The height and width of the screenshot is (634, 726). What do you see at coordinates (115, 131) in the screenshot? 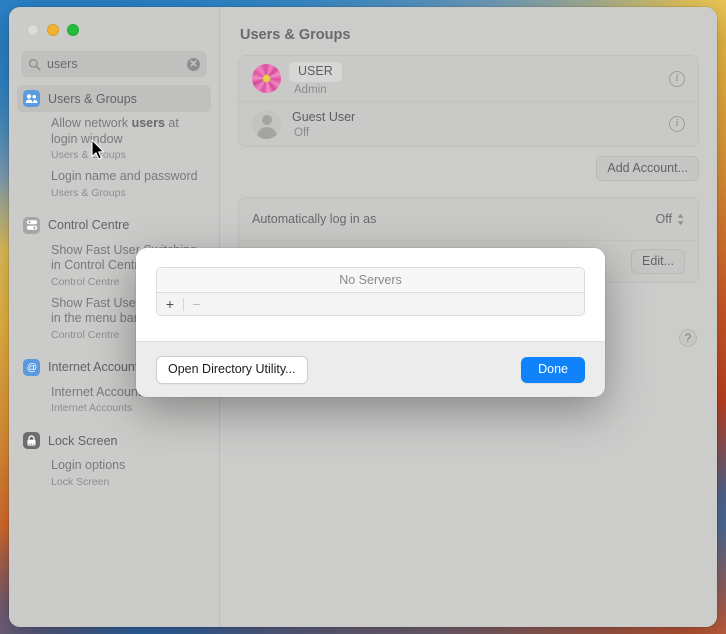
I see `sidebar-result-title: Allow network users at login window` at bounding box center [115, 131].